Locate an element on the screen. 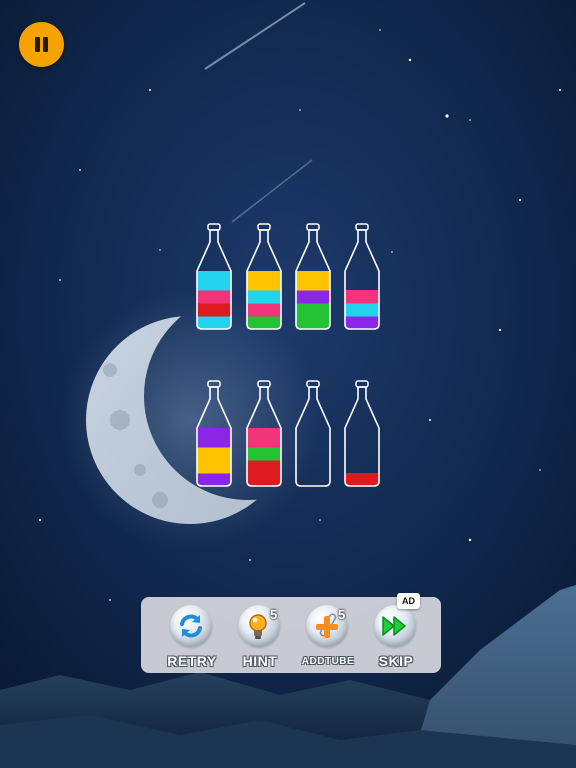 The width and height of the screenshot is (576, 768). addtube-button: 5 ADDTUBE is located at coordinates (328, 638).